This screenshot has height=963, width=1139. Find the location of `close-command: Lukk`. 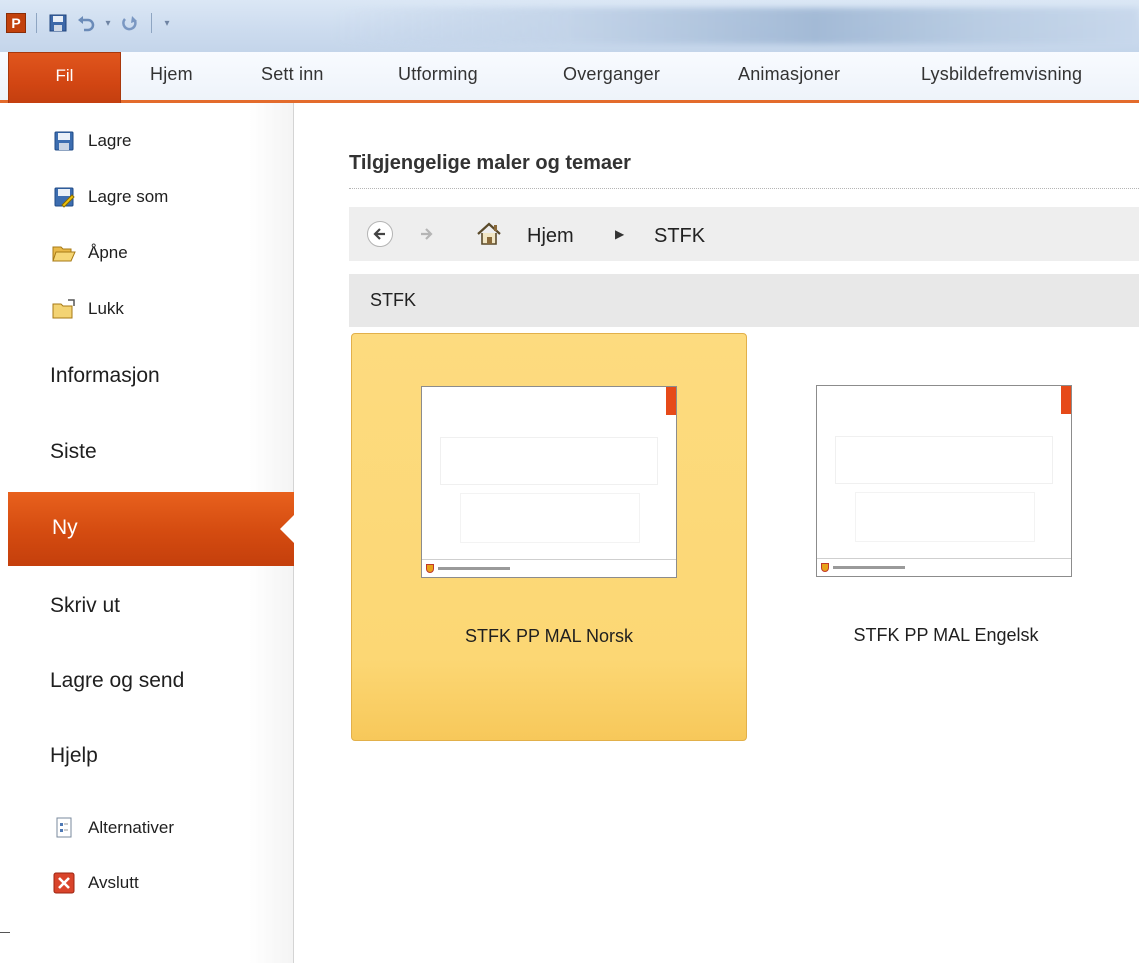

close-command: Lukk is located at coordinates (88, 309).